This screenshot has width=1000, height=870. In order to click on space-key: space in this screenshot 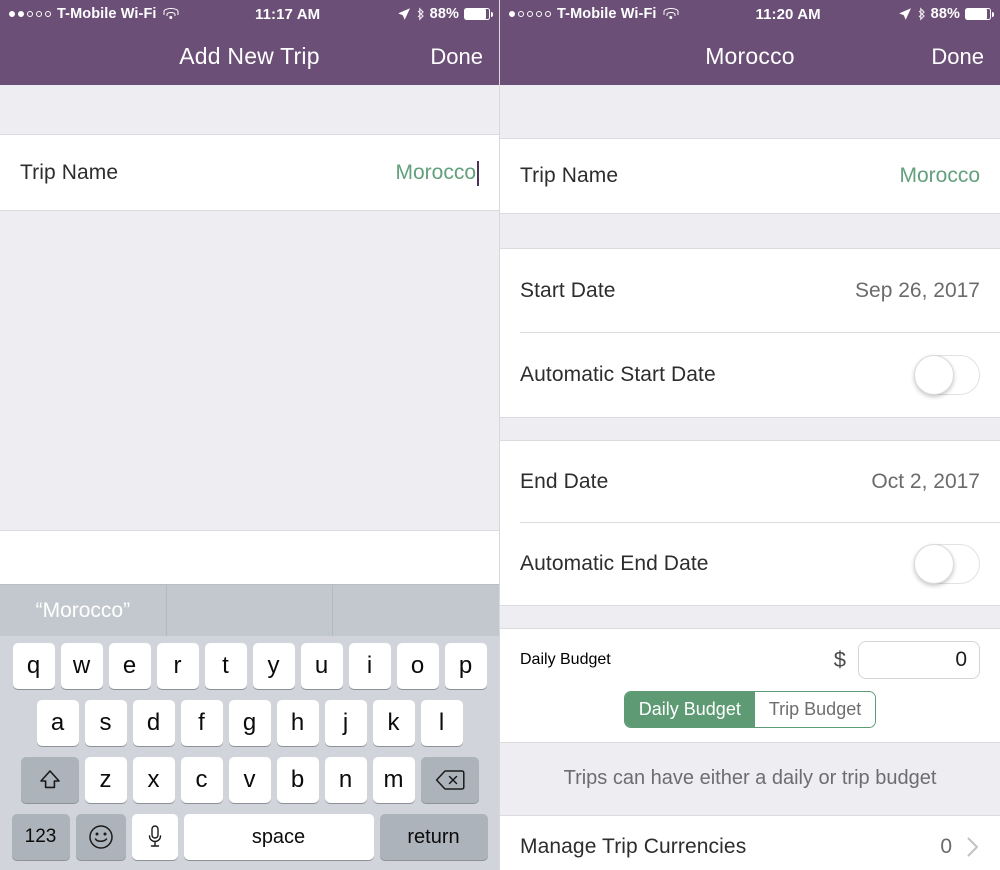, I will do `click(278, 837)`.